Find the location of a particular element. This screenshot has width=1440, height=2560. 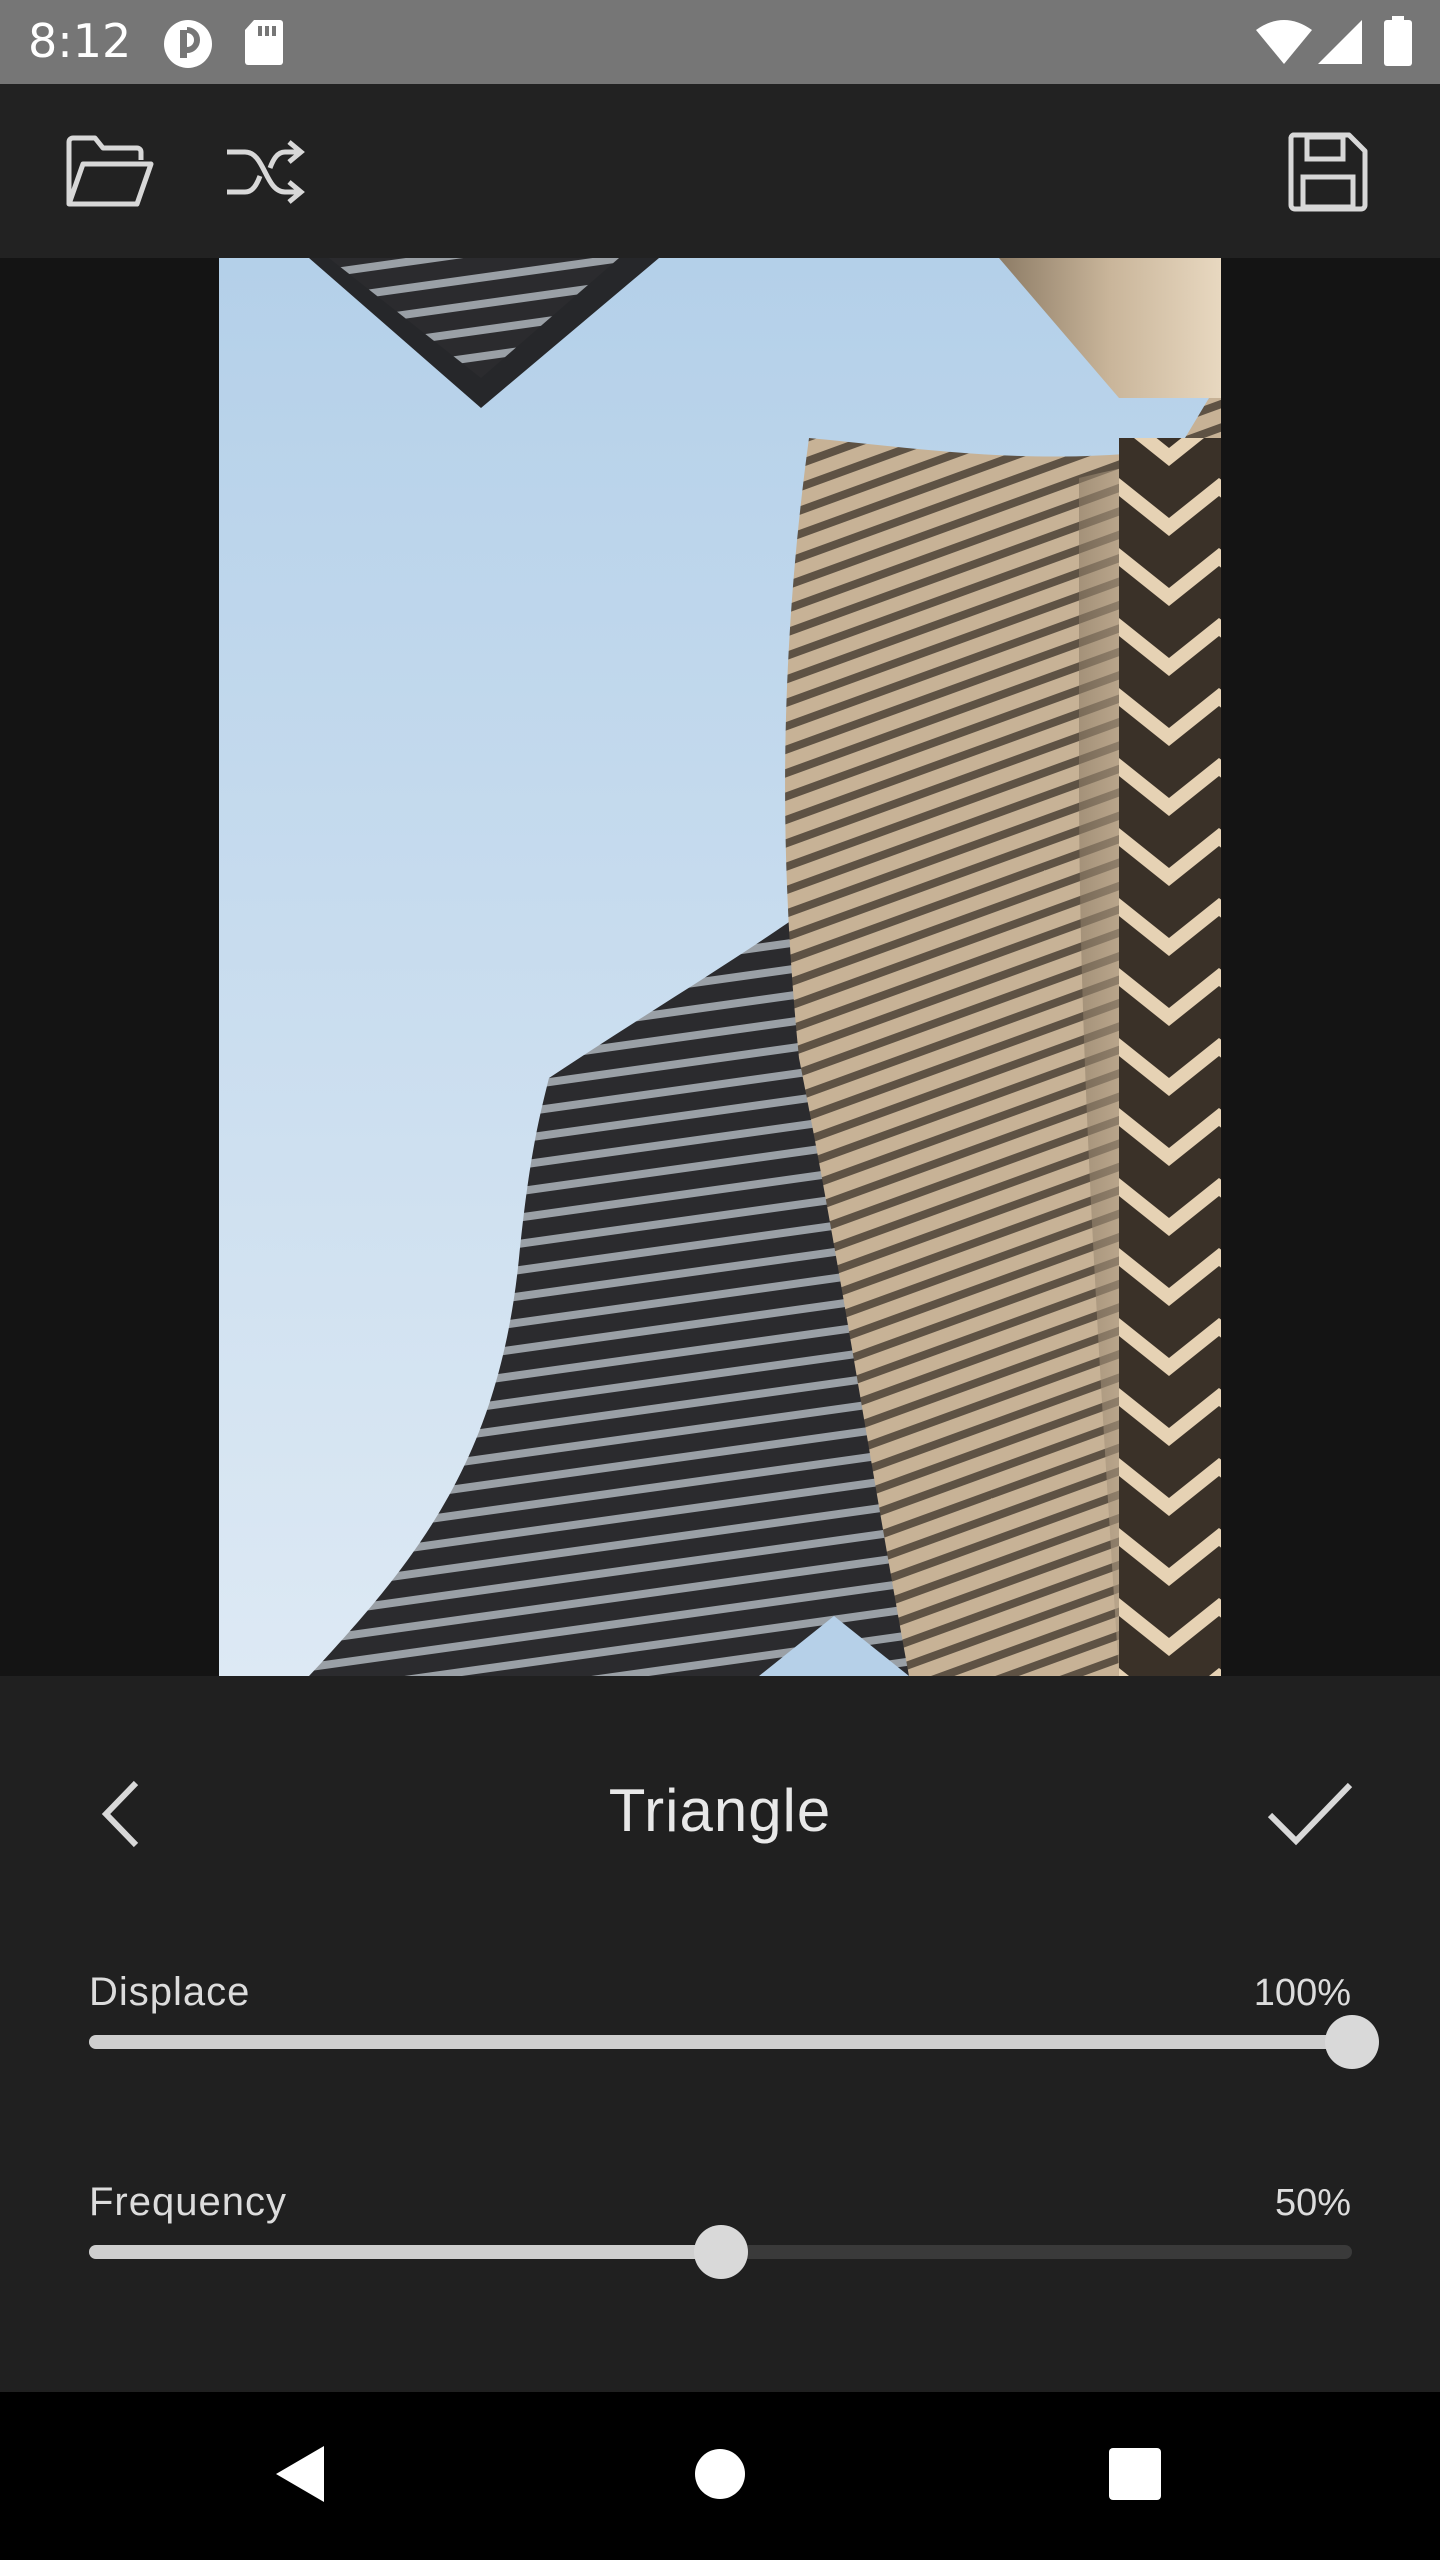

nav-home-button is located at coordinates (720, 2476).